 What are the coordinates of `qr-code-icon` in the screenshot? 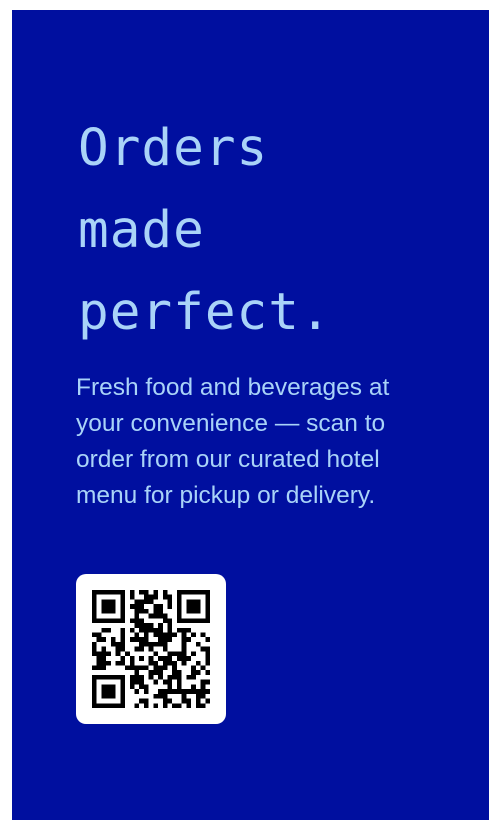 It's located at (151, 649).